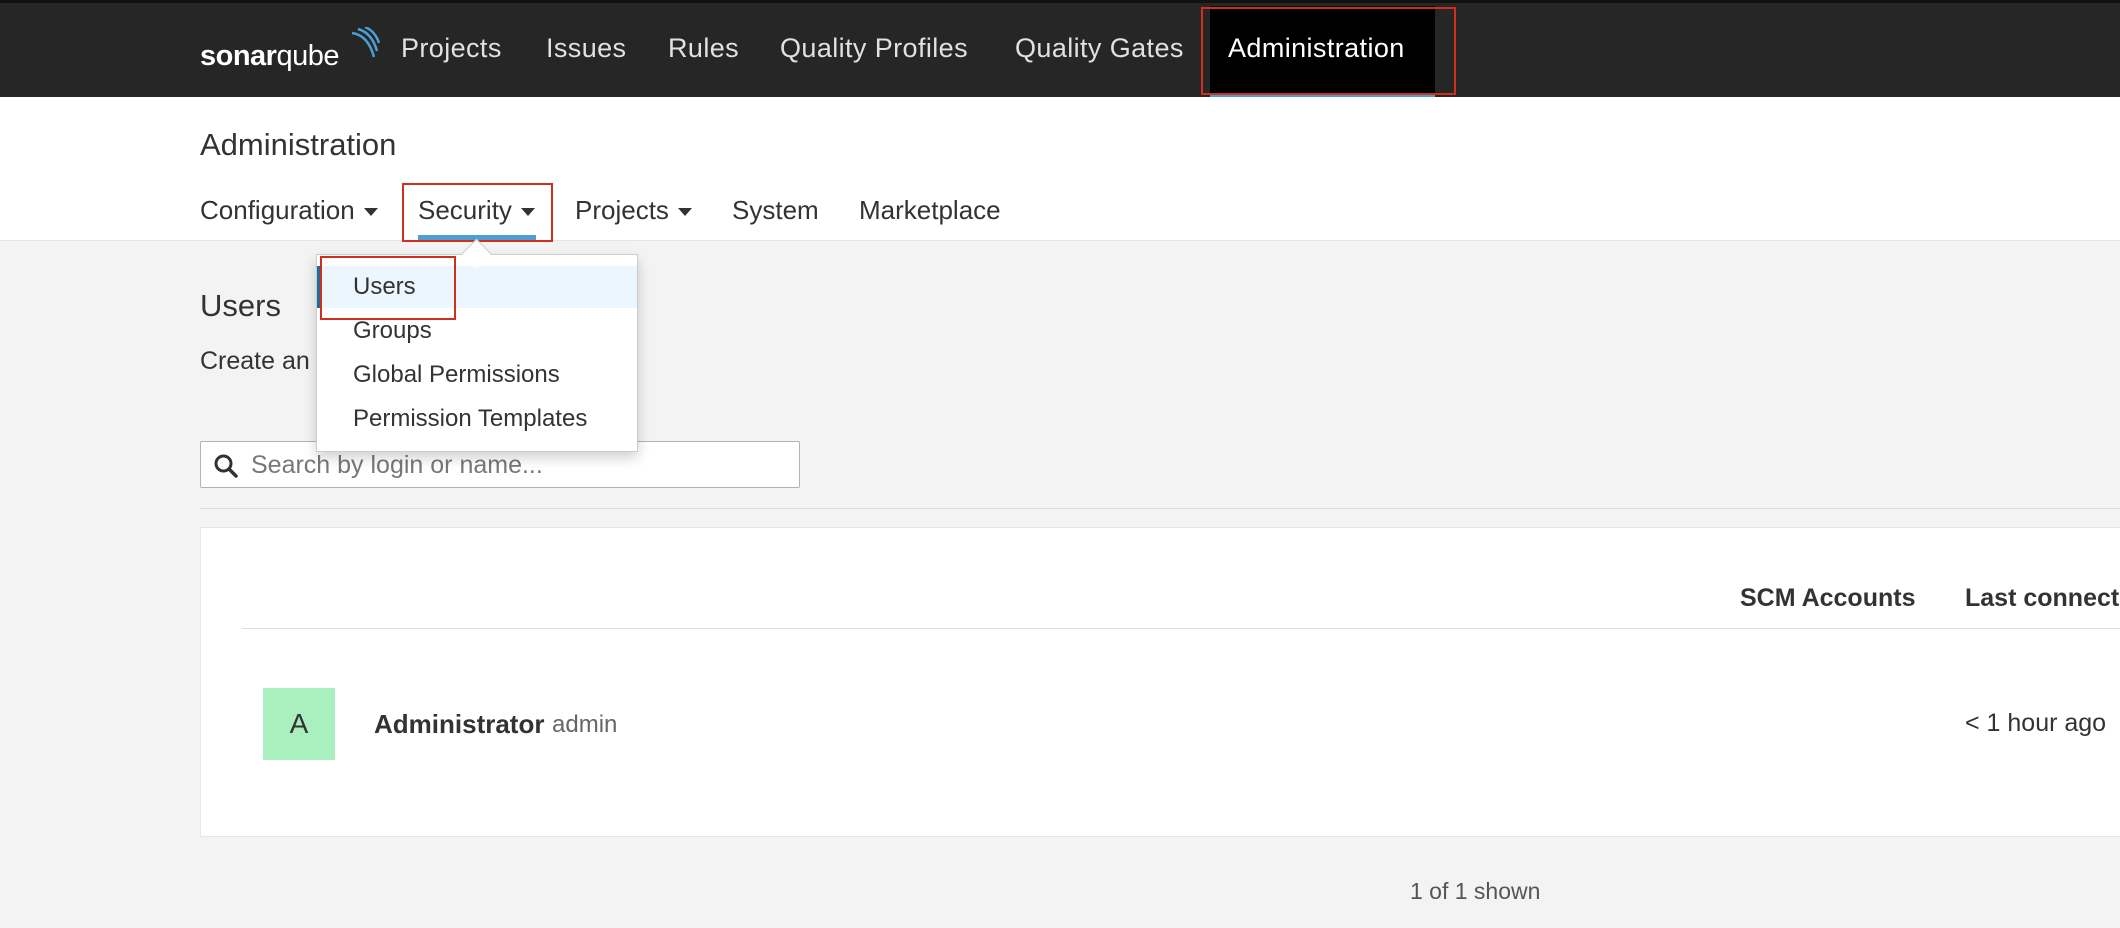 This screenshot has height=928, width=2120. What do you see at coordinates (477, 331) in the screenshot?
I see `menu-item-groups: Groups` at bounding box center [477, 331].